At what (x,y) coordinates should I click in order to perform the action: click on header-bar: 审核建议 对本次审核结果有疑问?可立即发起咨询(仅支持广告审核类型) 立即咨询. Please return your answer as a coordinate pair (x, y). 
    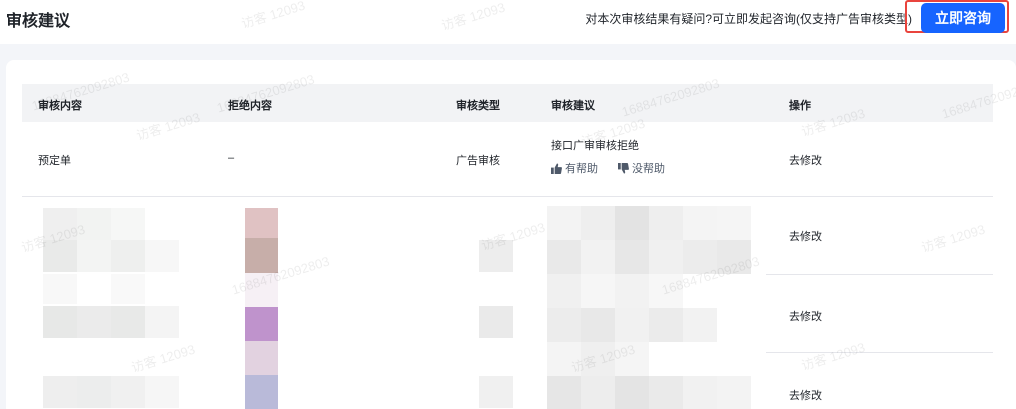
    Looking at the image, I should click on (508, 22).